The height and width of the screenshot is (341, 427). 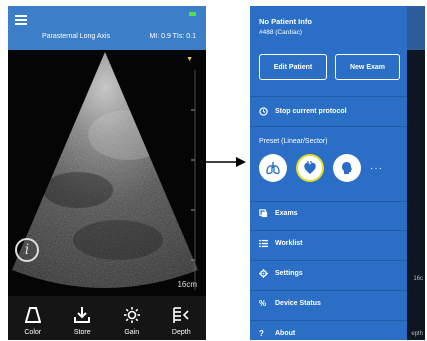 I want to click on patient-title: No Patient Info, so click(x=285, y=21).